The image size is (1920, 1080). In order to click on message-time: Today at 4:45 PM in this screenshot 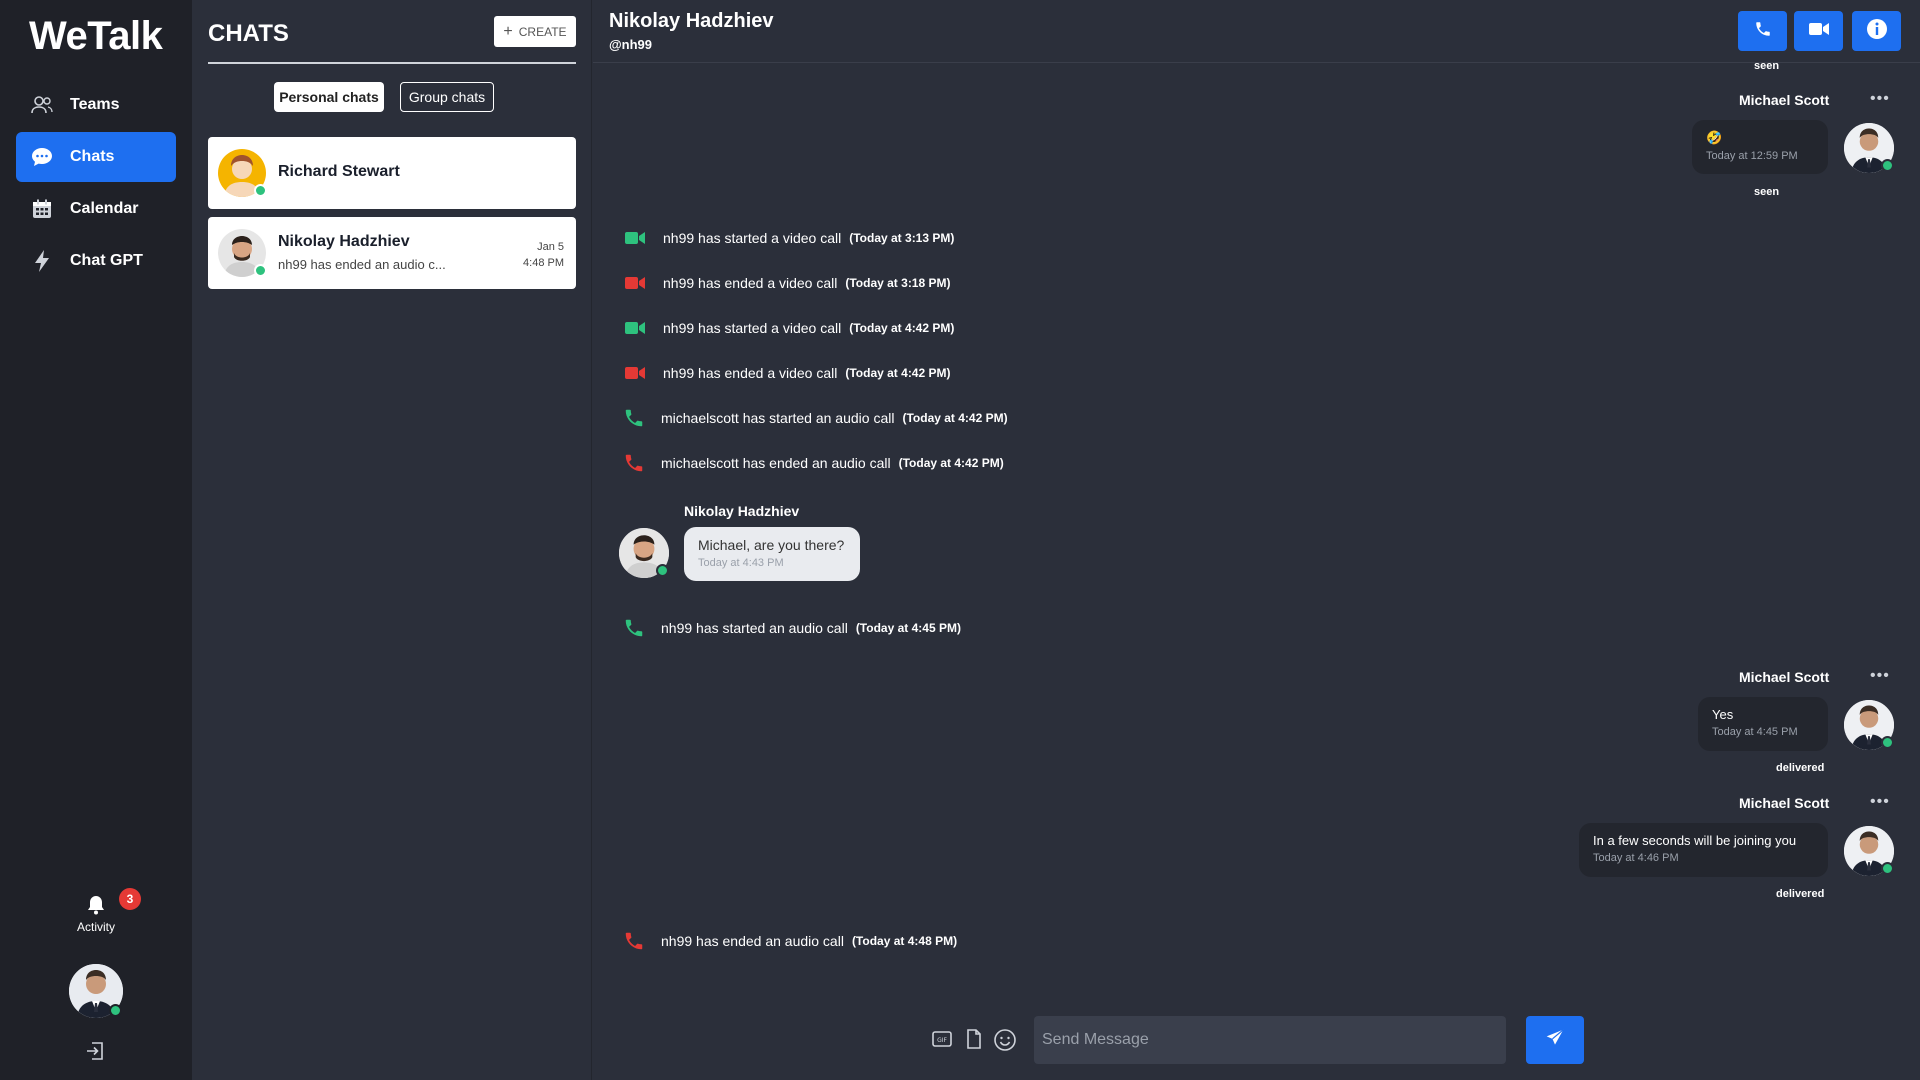, I will do `click(1755, 732)`.